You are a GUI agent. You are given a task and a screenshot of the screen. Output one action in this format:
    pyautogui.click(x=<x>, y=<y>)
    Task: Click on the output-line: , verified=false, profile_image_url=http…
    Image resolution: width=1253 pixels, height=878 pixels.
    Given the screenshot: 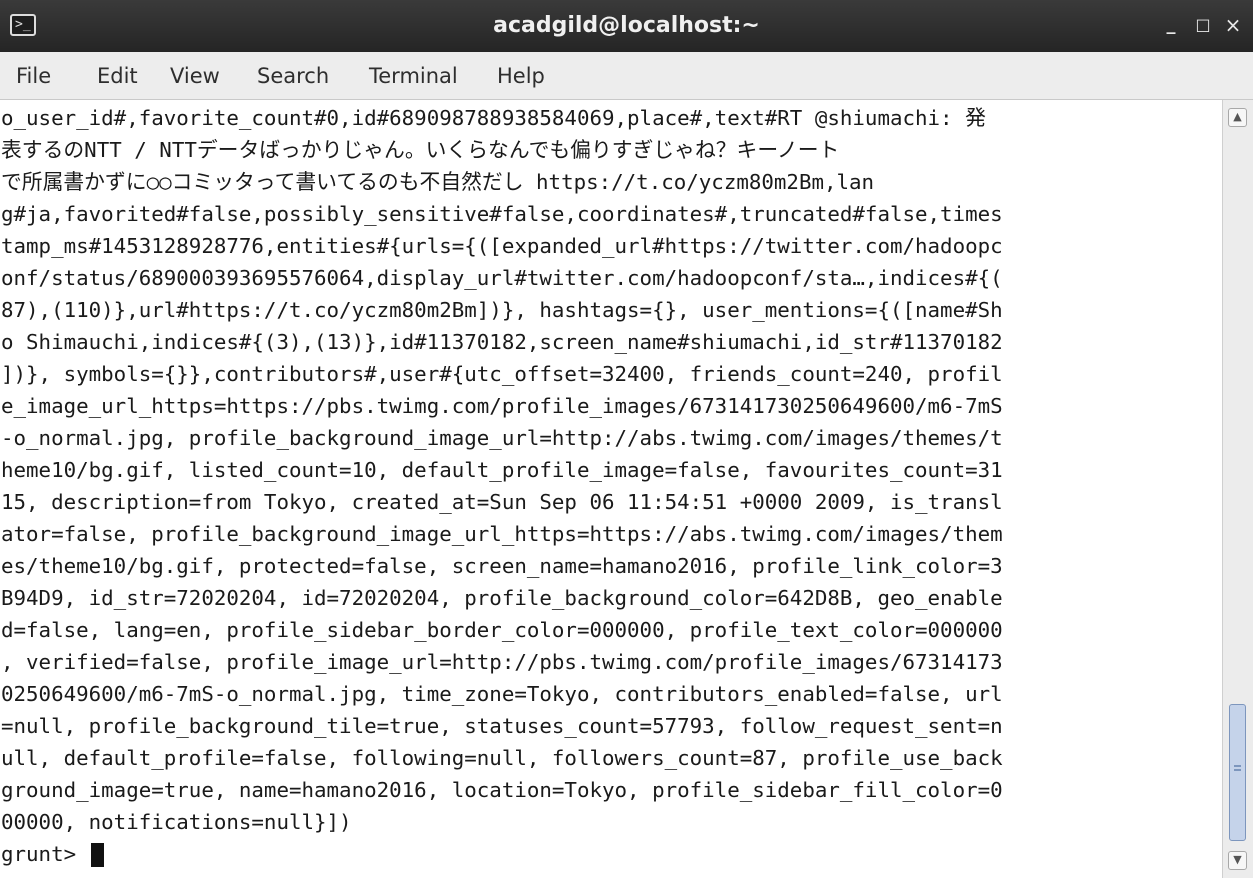 What is the action you would take?
    pyautogui.click(x=502, y=662)
    